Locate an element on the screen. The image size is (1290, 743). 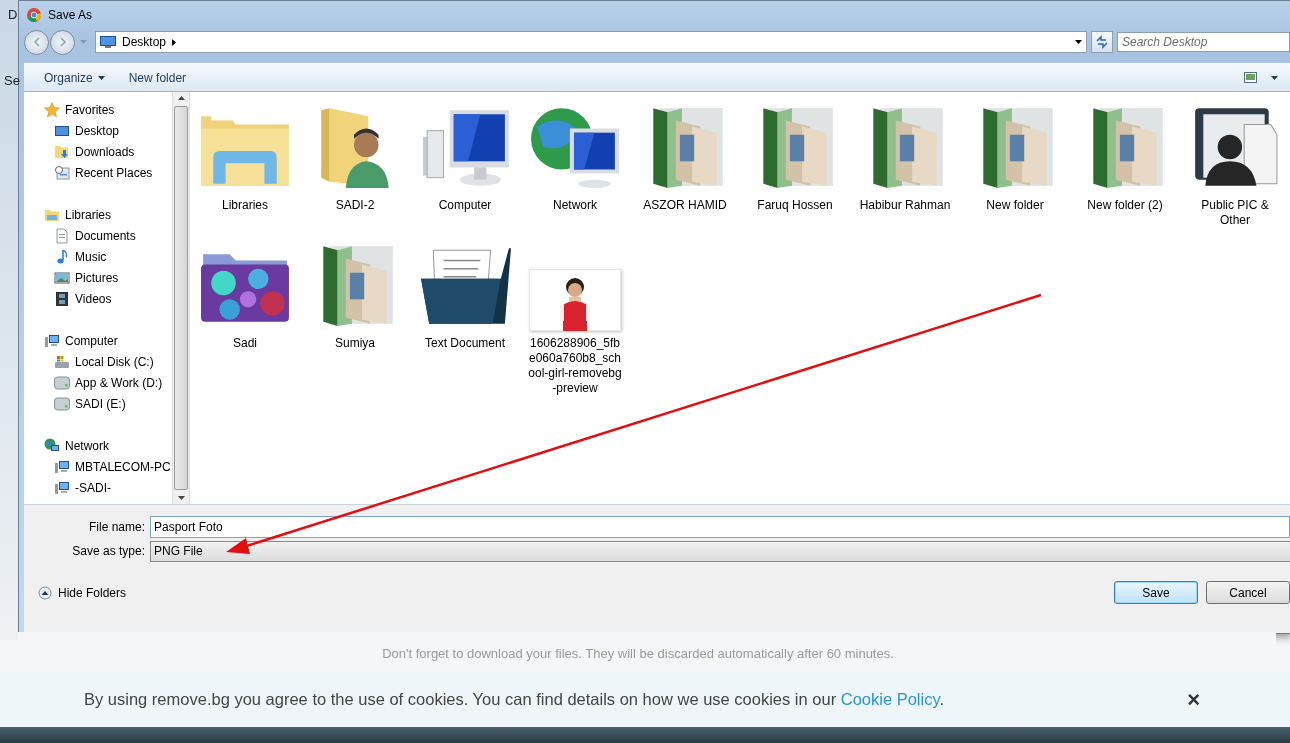
file-item: 1606288906_5fbe060a760b8_school-girl-removebg-preview is located at coordinates (575, 316).